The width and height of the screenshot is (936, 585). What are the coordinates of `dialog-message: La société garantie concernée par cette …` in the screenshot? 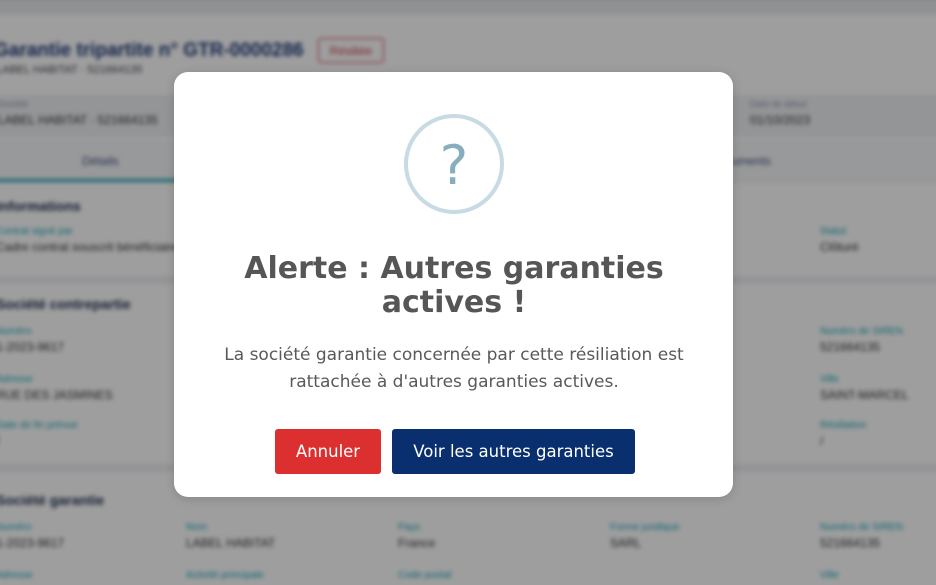 It's located at (454, 368).